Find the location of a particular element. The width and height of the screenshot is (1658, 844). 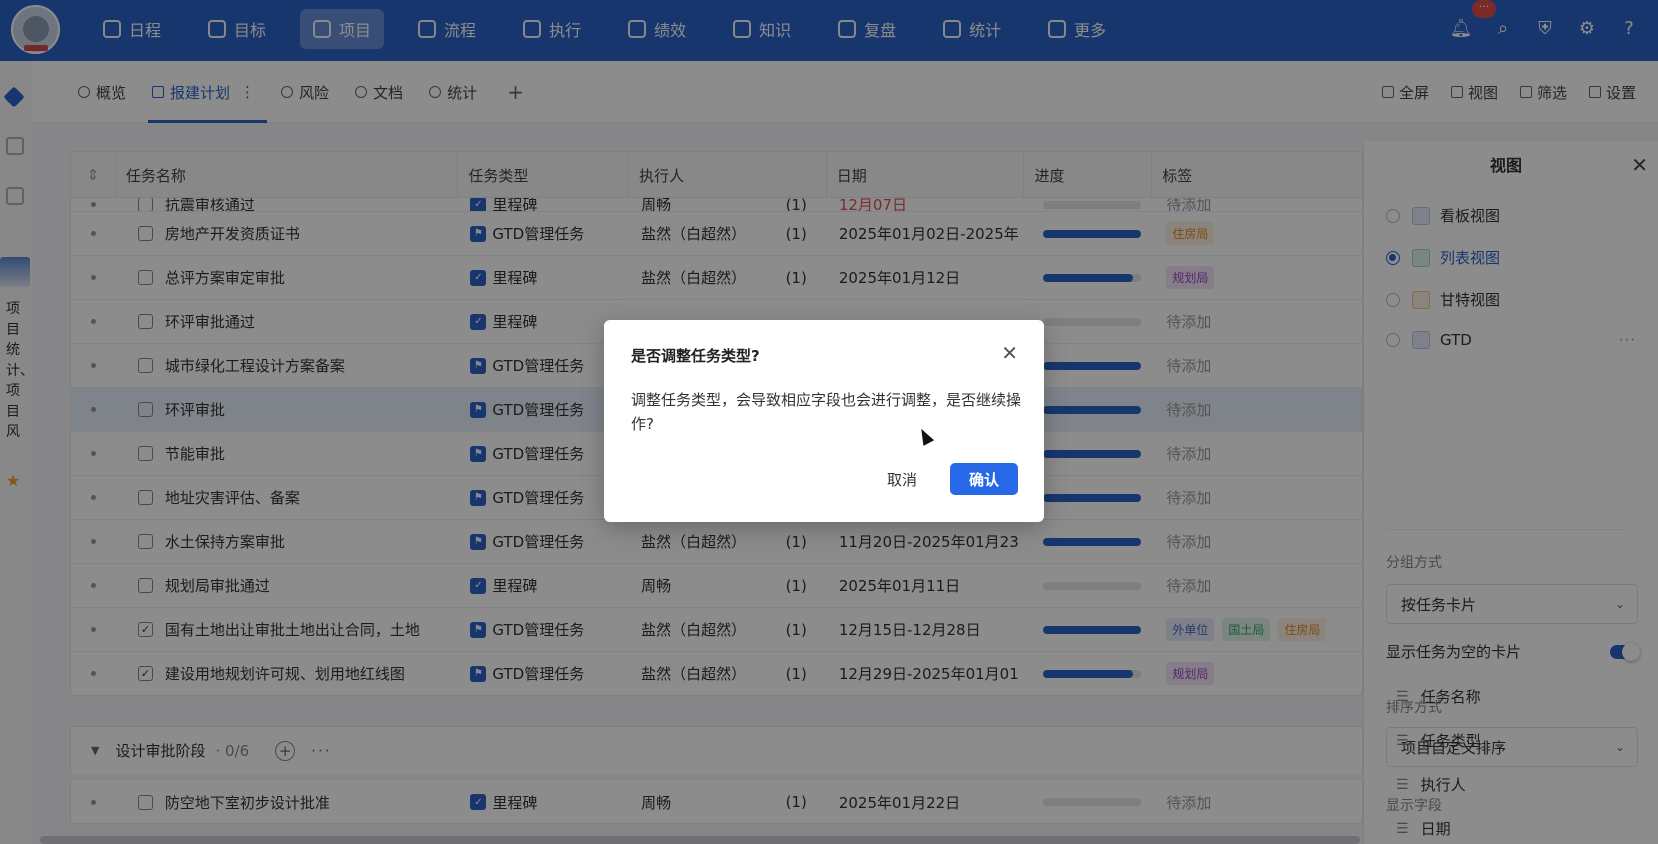

confirm-button: 确认 is located at coordinates (984, 479).